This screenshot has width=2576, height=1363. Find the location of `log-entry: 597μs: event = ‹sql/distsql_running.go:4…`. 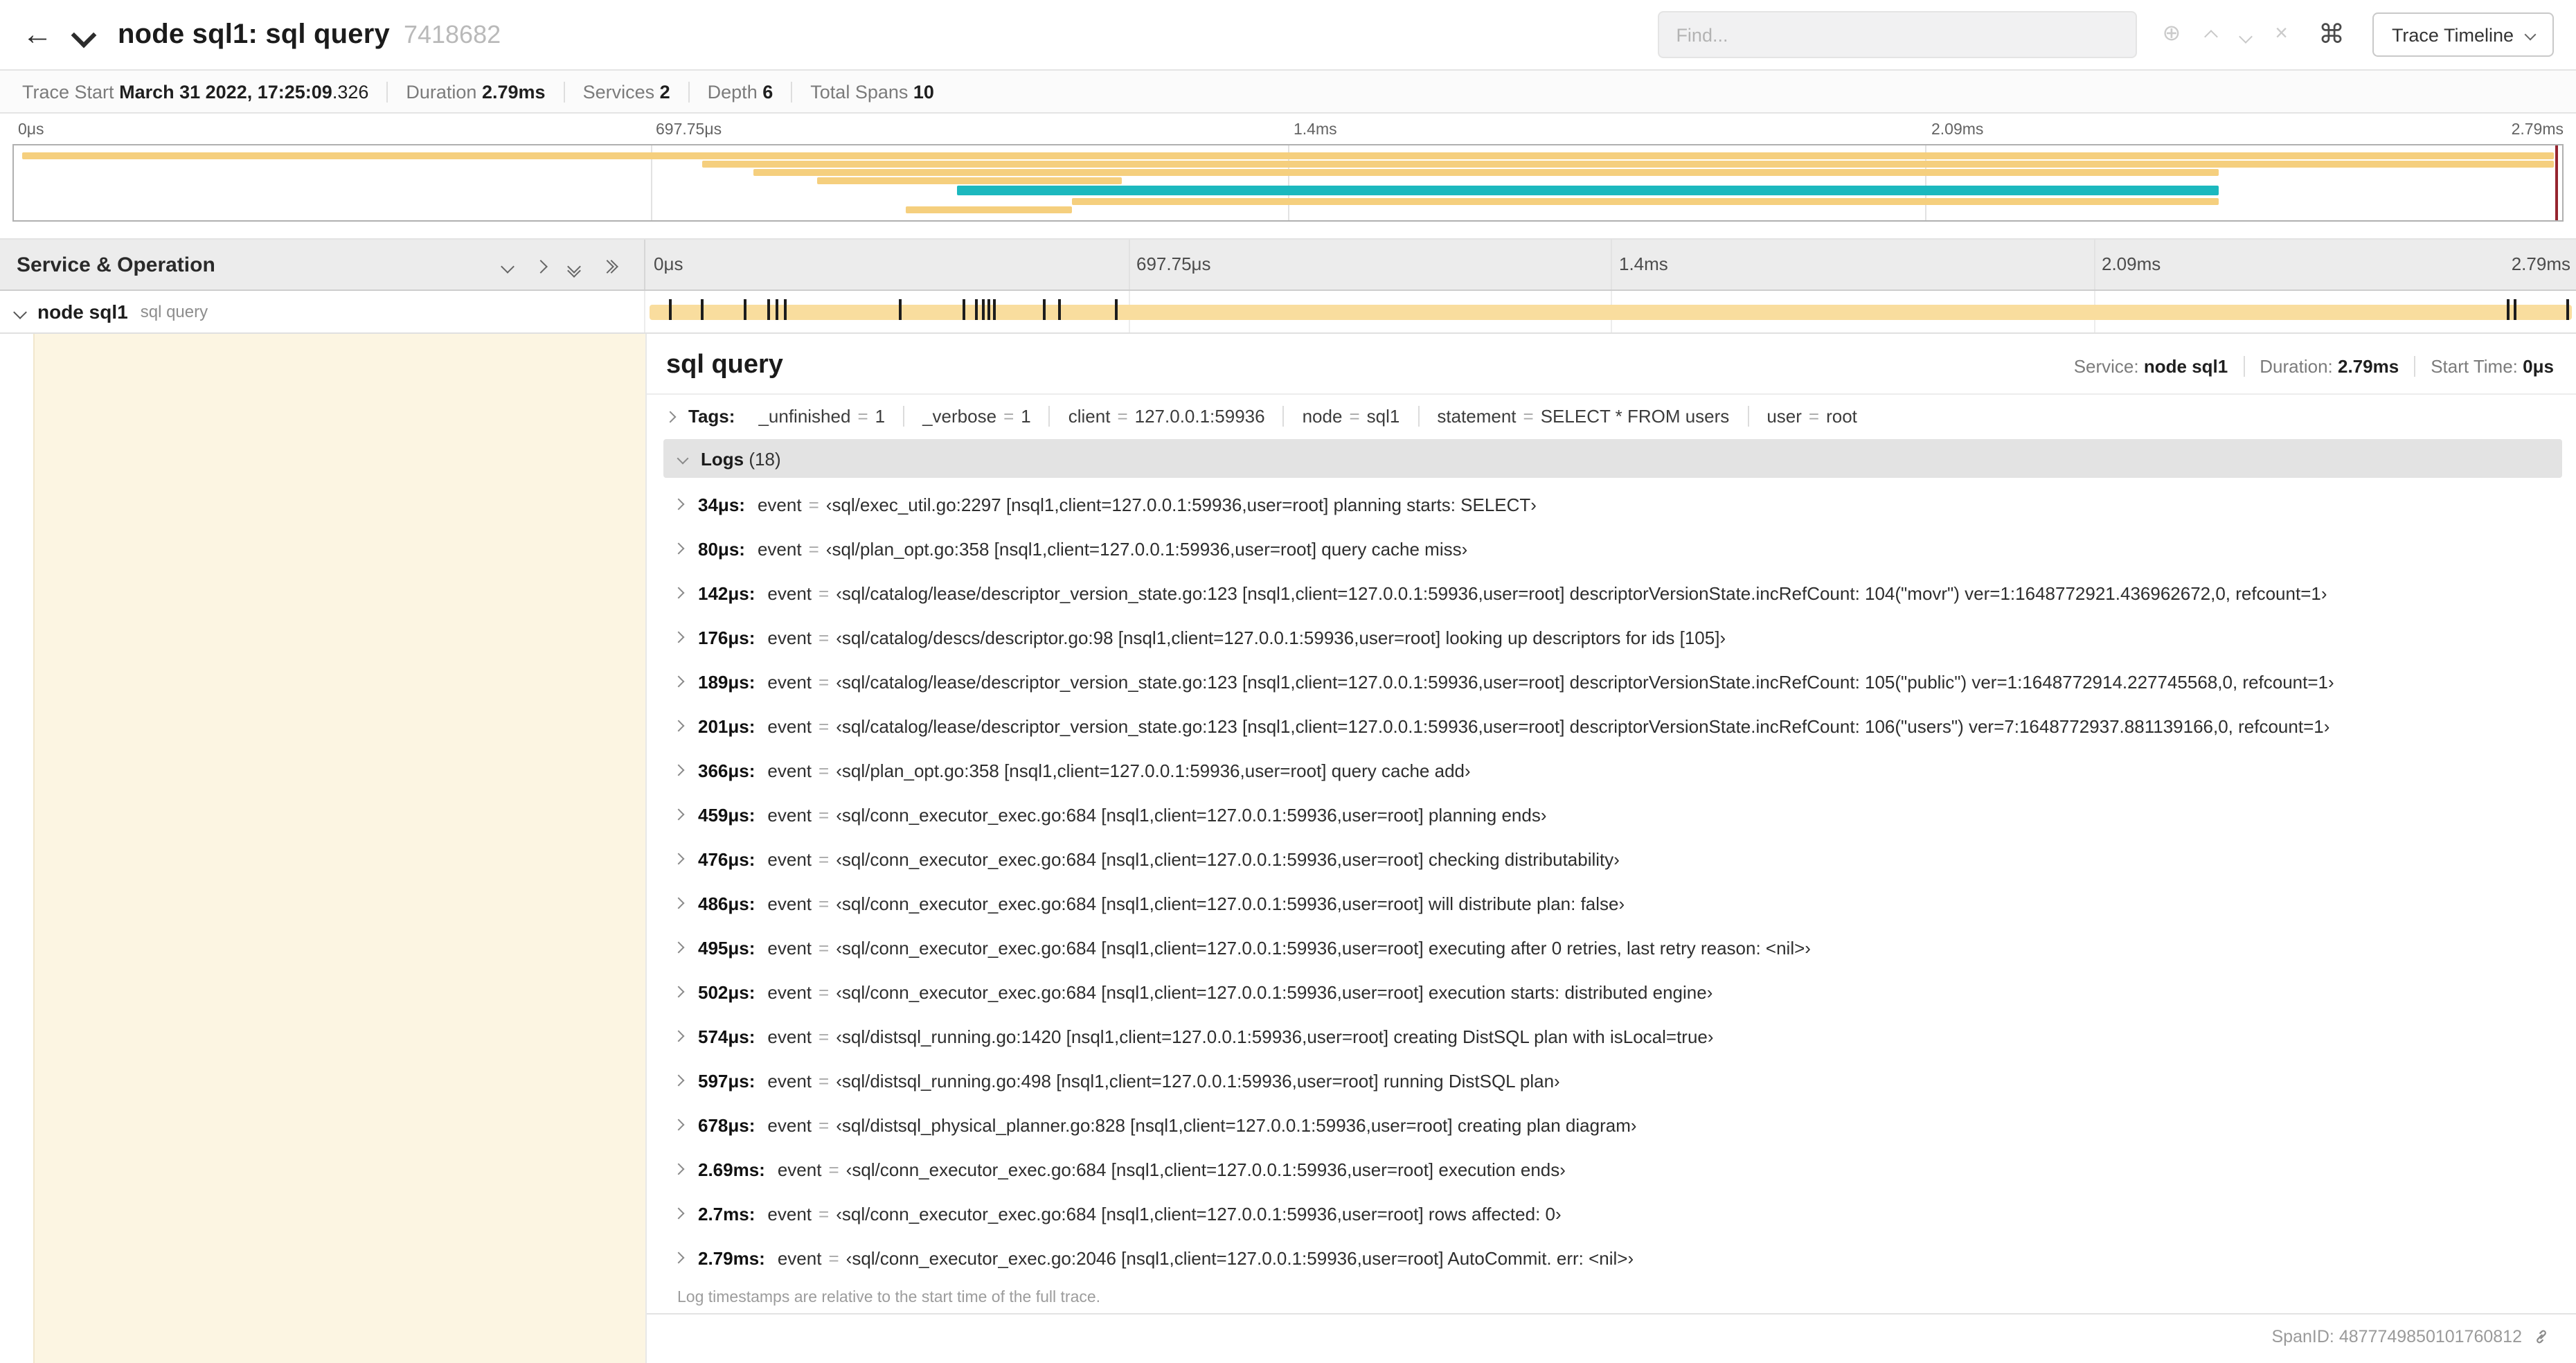

log-entry: 597μs: event = ‹sql/distsql_running.go:4… is located at coordinates (1612, 1080).